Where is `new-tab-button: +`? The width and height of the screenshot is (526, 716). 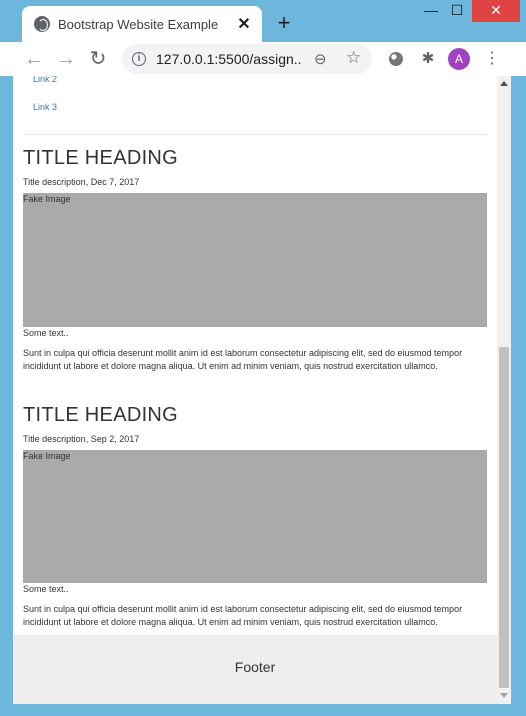
new-tab-button: + is located at coordinates (284, 24).